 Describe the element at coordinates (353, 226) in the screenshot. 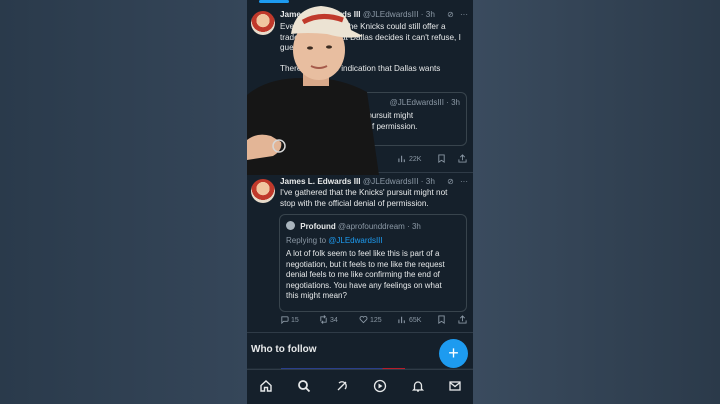

I see `quote-header: Profound @aprofounddream · 3h` at that location.